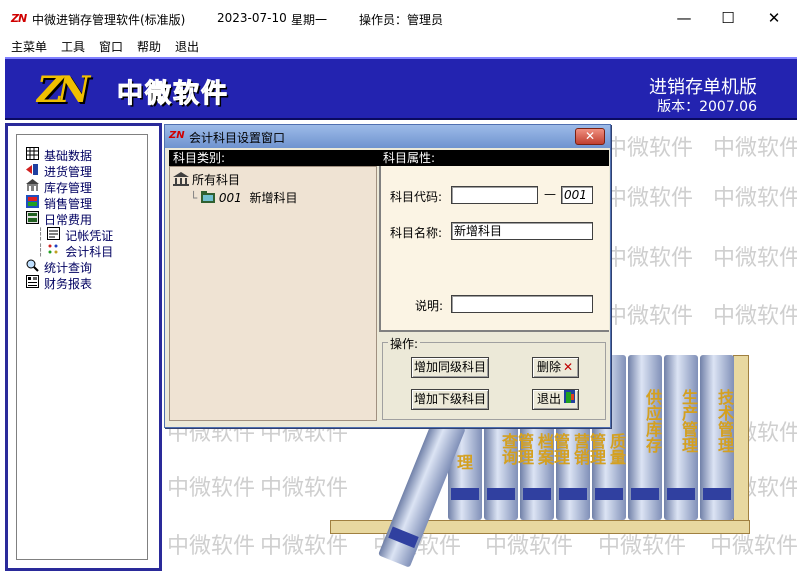  I want to click on name-input: 新增科目, so click(522, 231).